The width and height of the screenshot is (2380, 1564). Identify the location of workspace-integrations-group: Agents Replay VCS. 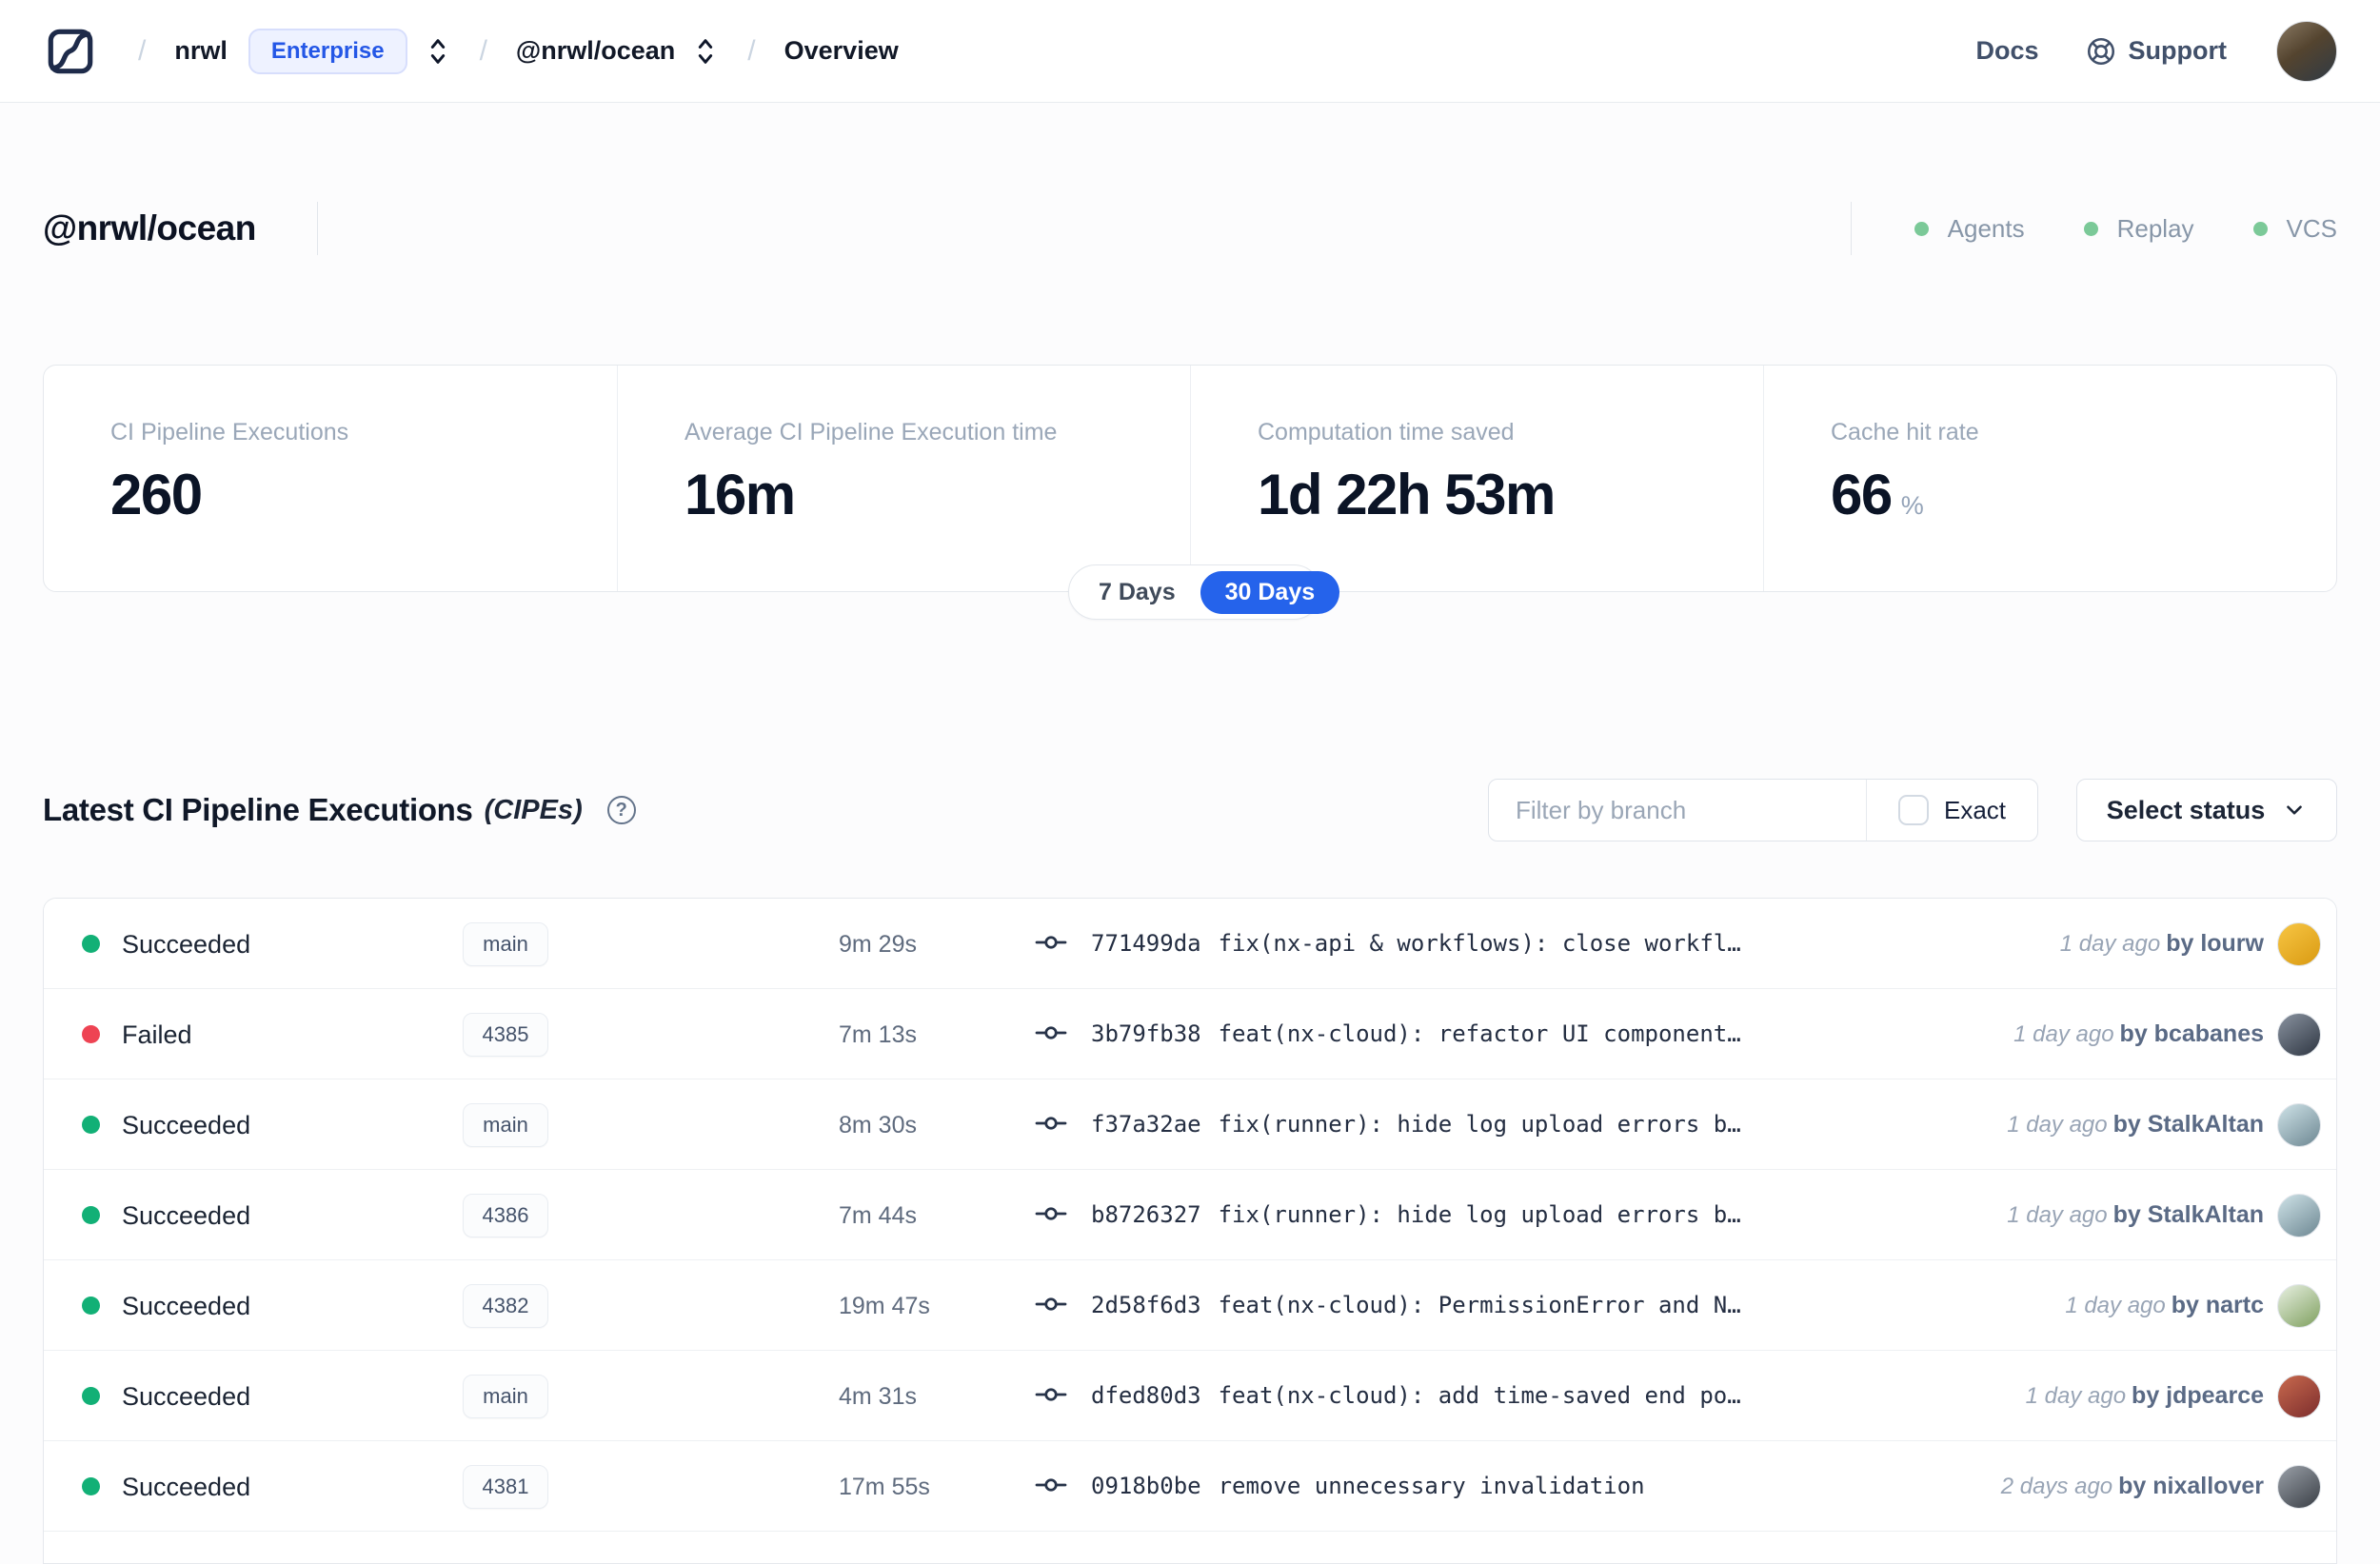
(2093, 228).